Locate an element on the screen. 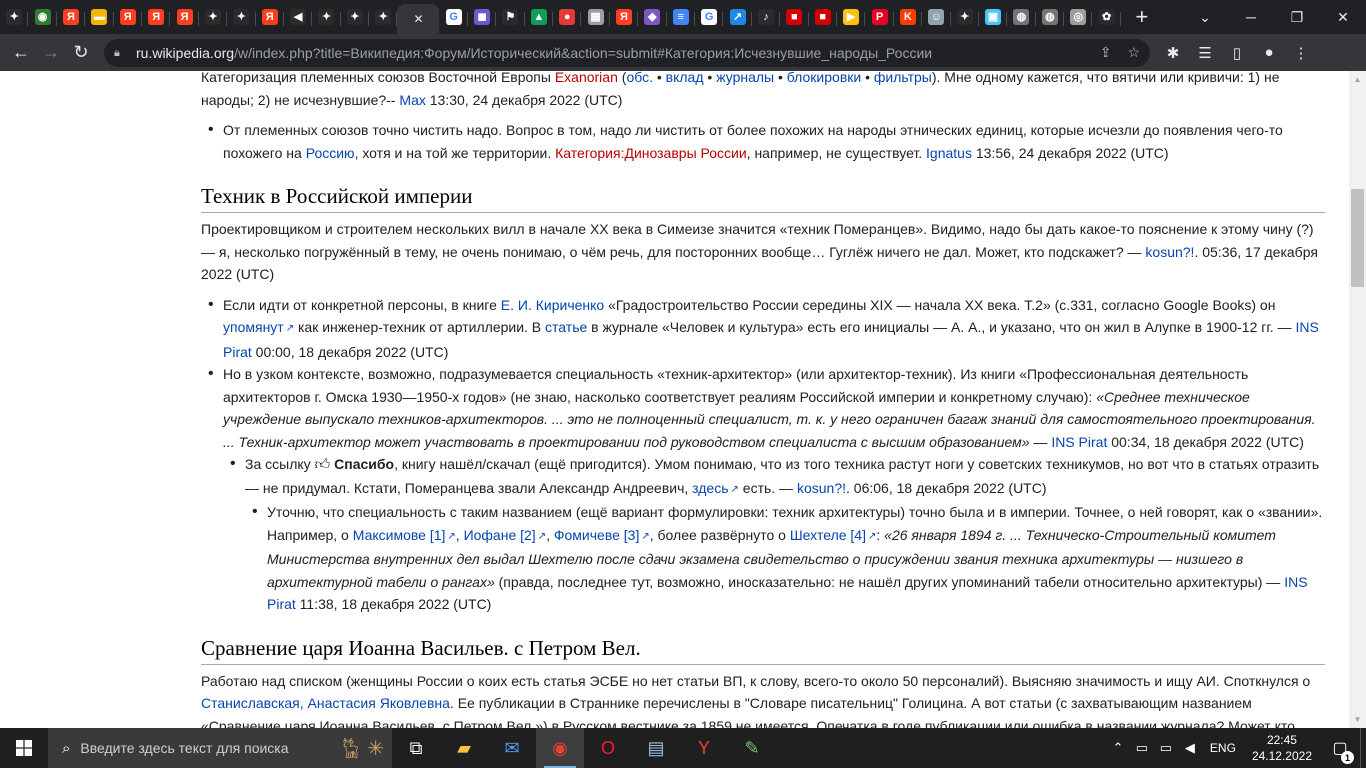  external-link-maksimov: Максимове [1] is located at coordinates (404, 535).